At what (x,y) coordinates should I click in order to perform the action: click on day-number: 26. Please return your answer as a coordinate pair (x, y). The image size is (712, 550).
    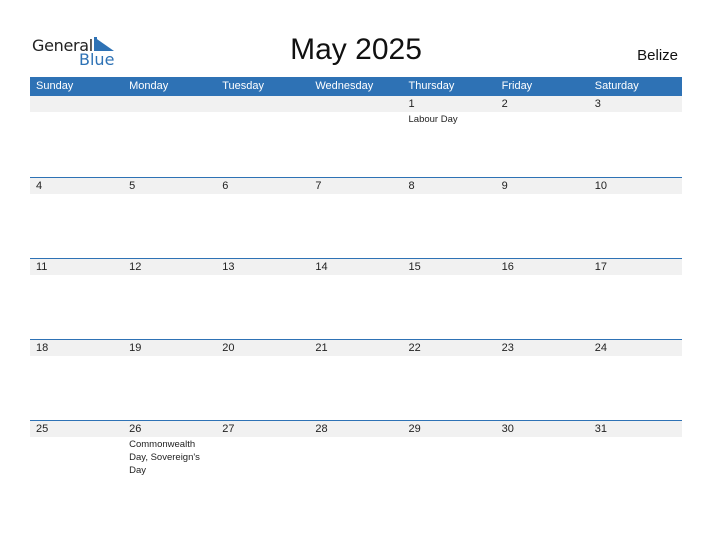
    Looking at the image, I should click on (135, 429).